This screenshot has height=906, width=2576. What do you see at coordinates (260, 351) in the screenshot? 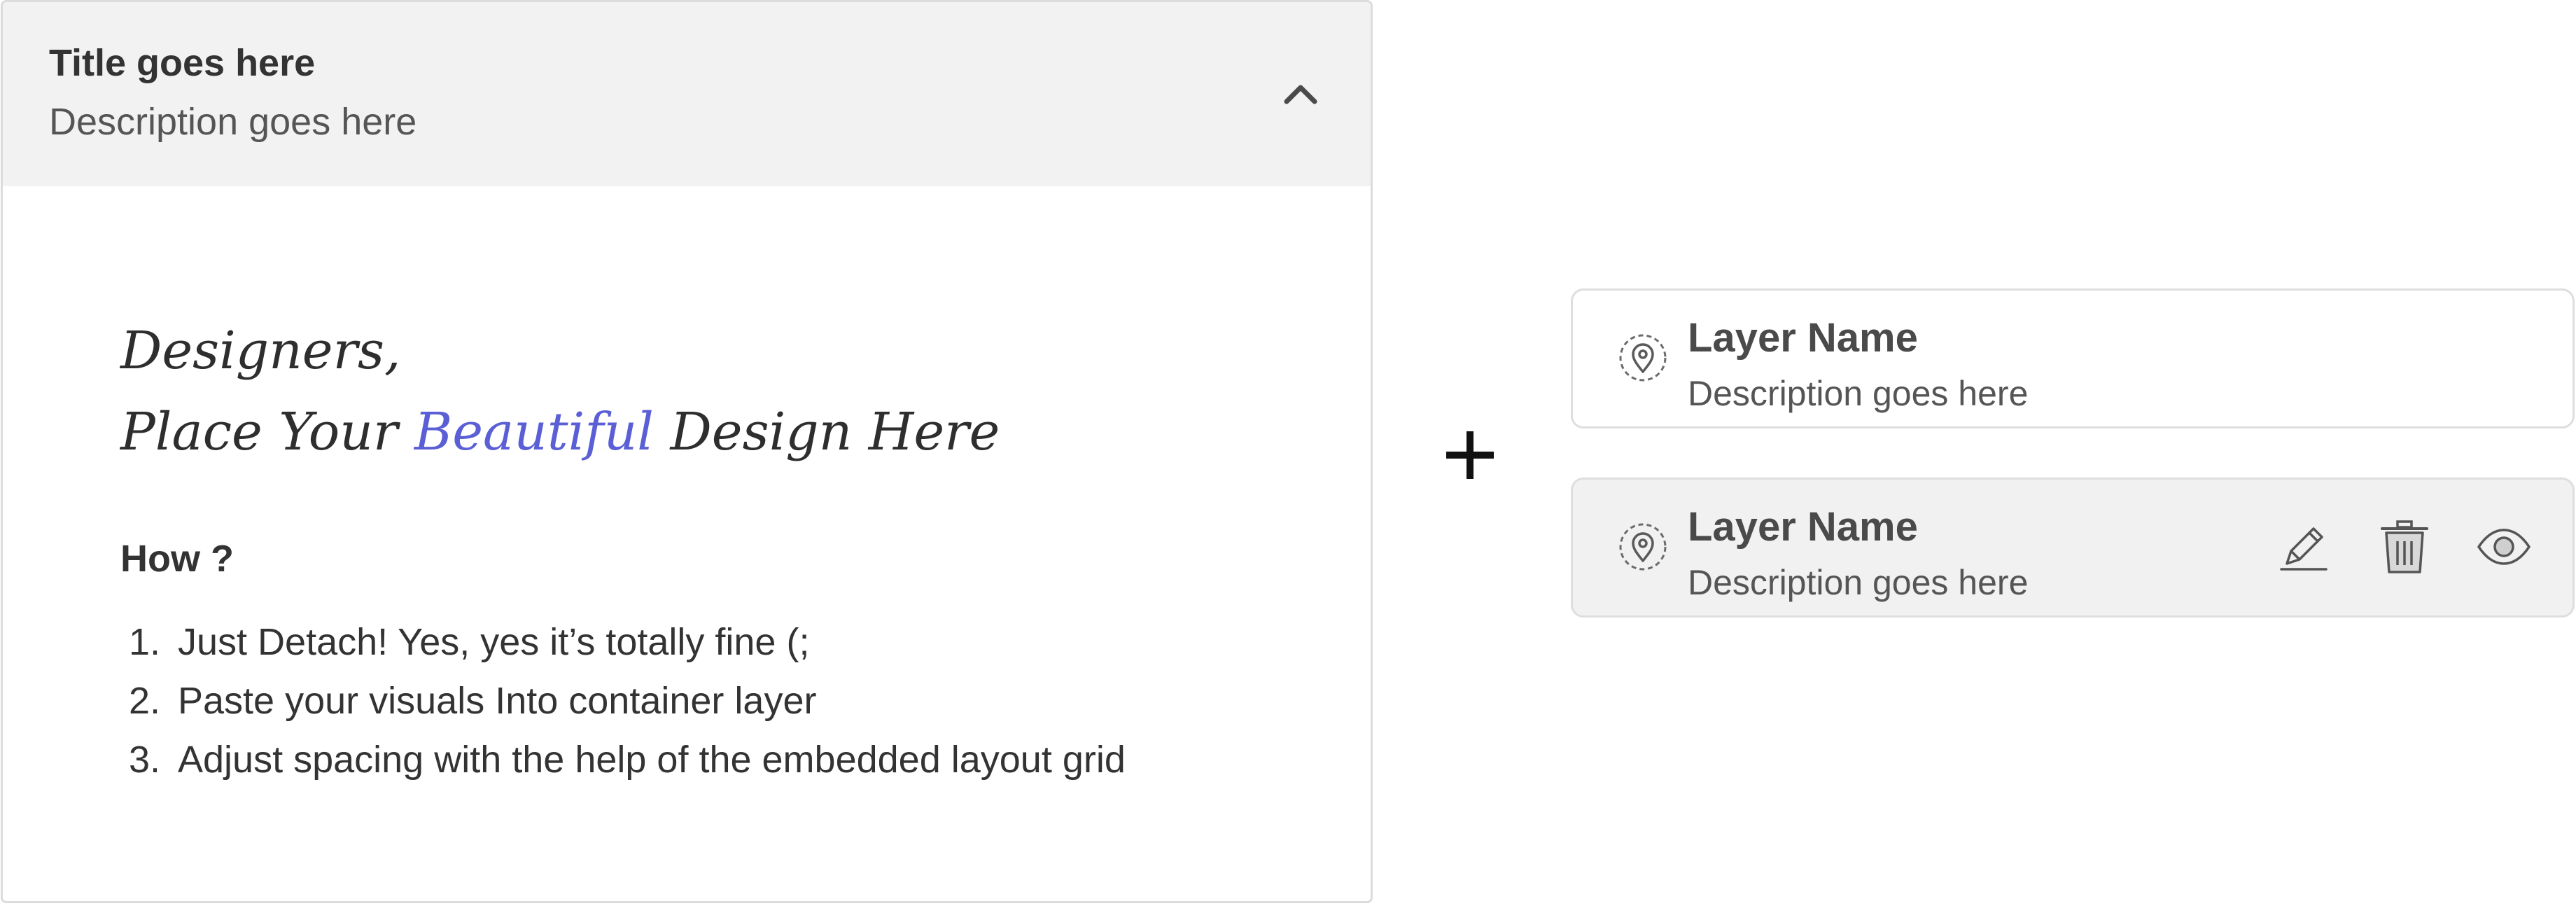
I see `placeholder-heading-line1: Designers,` at bounding box center [260, 351].